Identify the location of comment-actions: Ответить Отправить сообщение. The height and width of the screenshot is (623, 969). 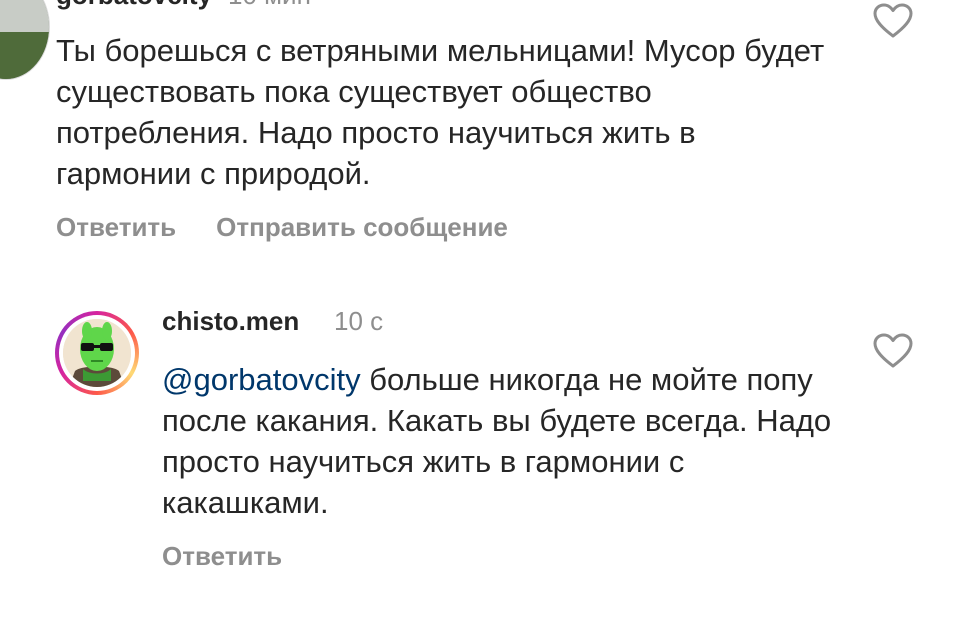
(302, 227).